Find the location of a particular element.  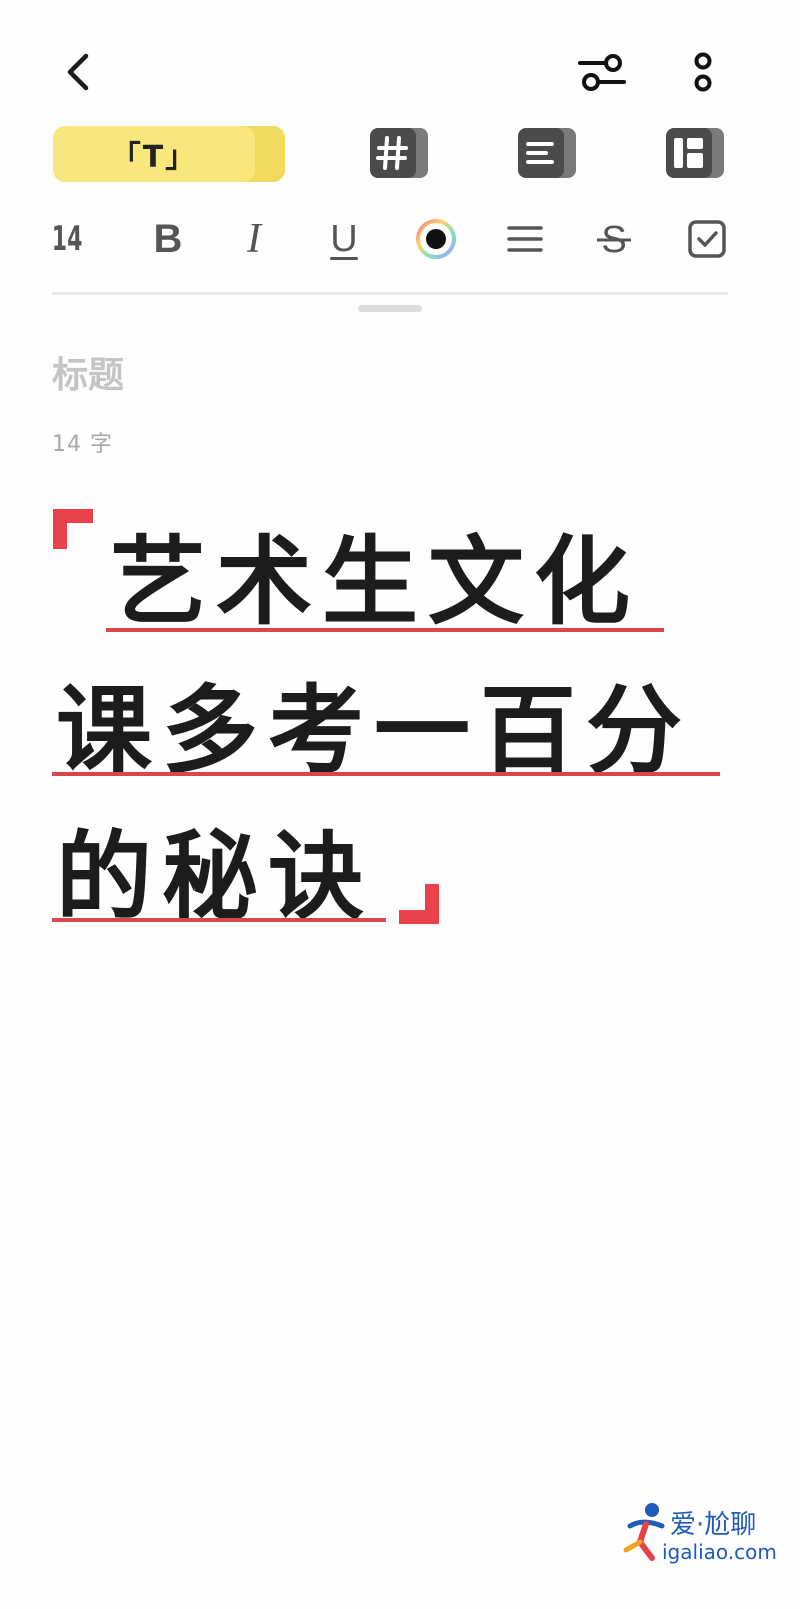

list-style-chip is located at coordinates (547, 153).